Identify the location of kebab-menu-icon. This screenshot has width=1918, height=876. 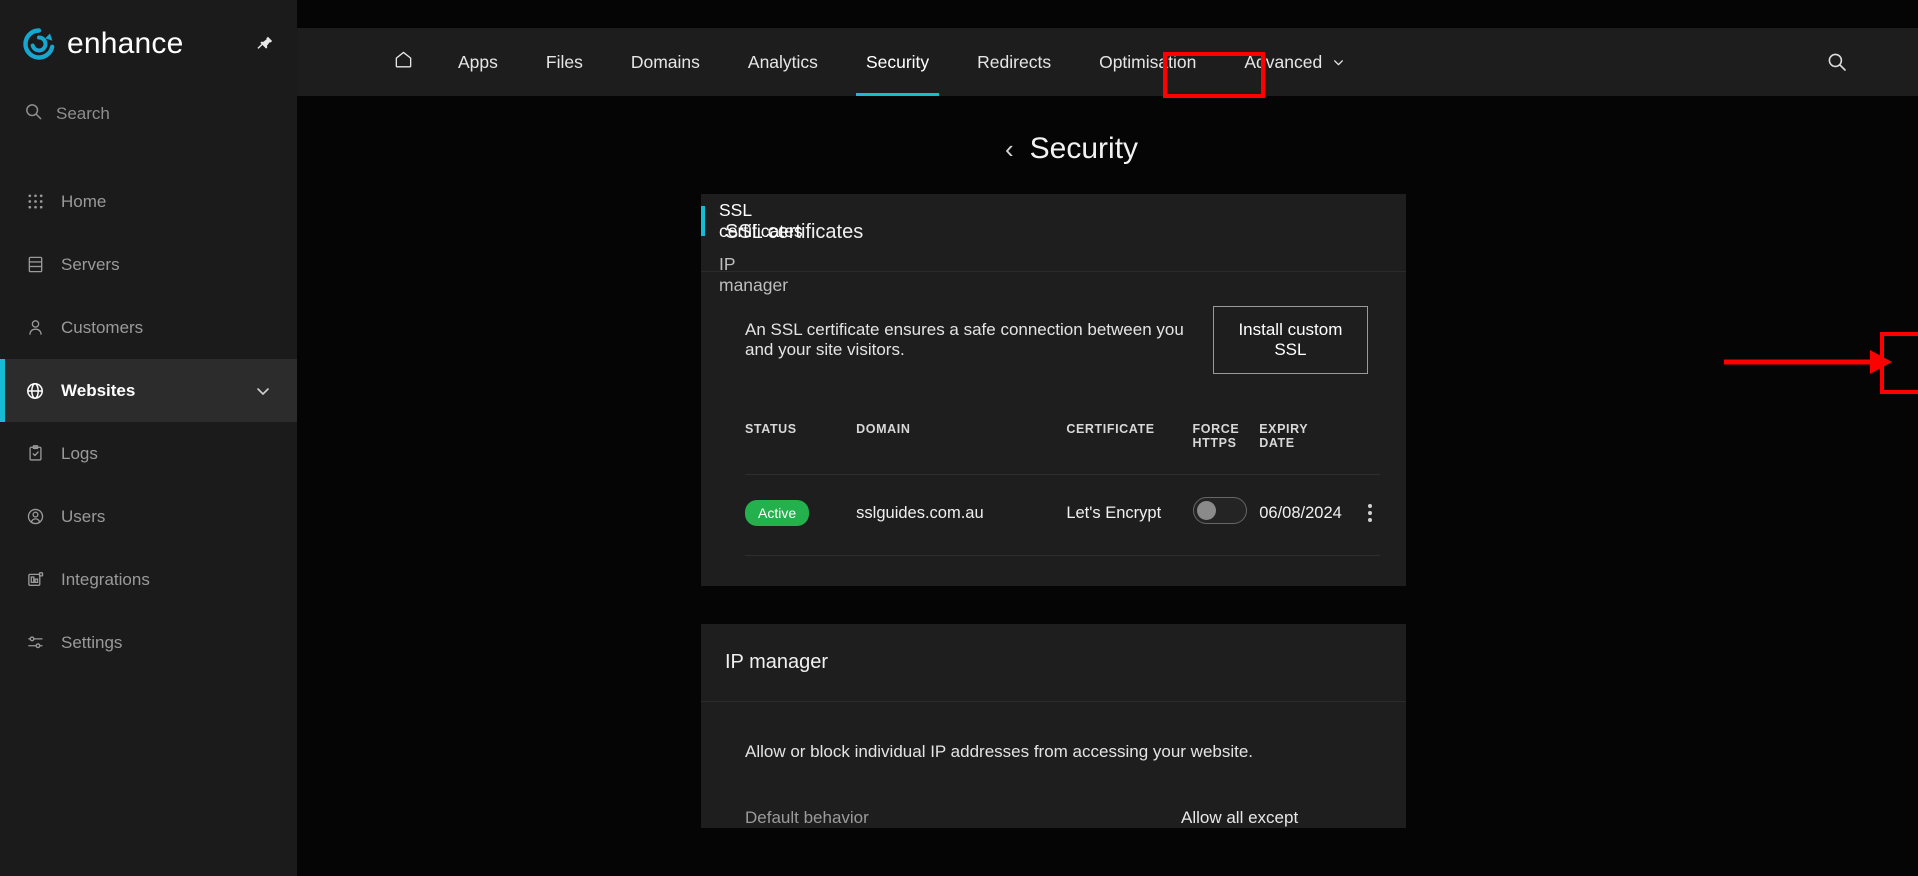
(1370, 513).